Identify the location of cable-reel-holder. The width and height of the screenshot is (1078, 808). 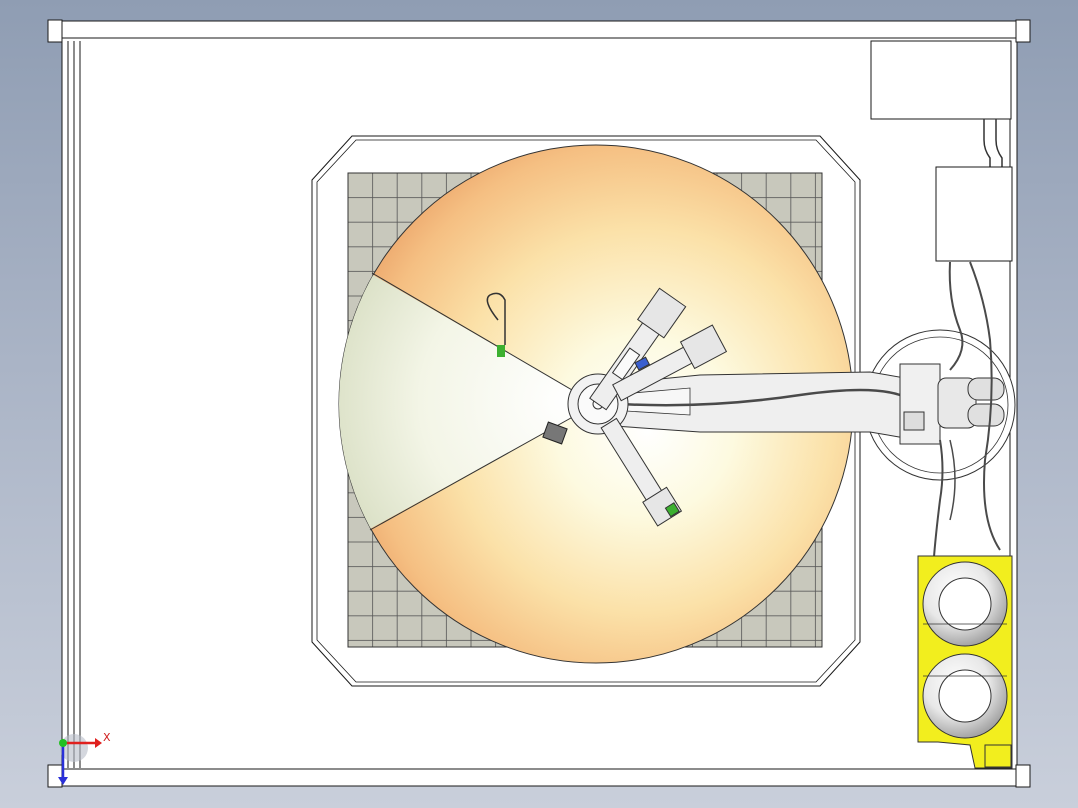
(965, 662).